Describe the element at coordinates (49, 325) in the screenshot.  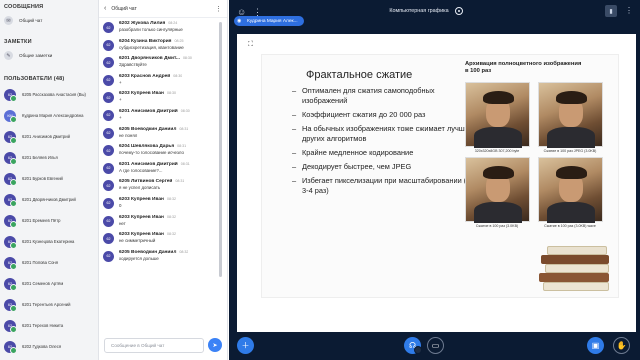
I see `user-row: 62 6201 Терехов Никита` at that location.